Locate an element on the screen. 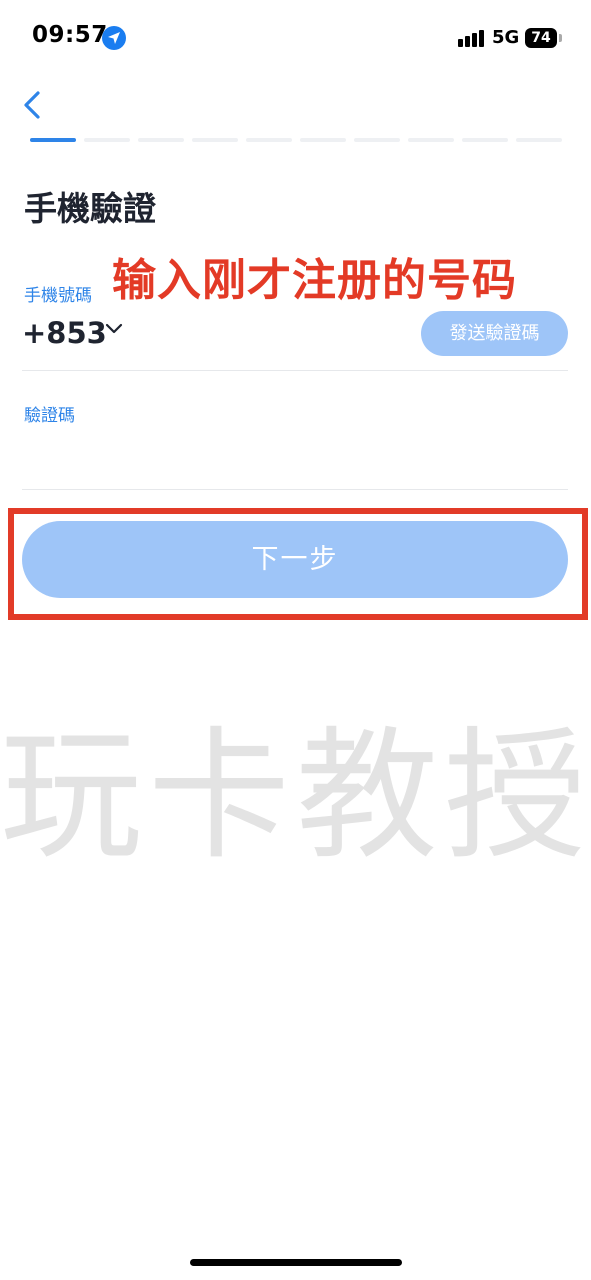  phone-field-label: 手機號碼 is located at coordinates (58, 296).